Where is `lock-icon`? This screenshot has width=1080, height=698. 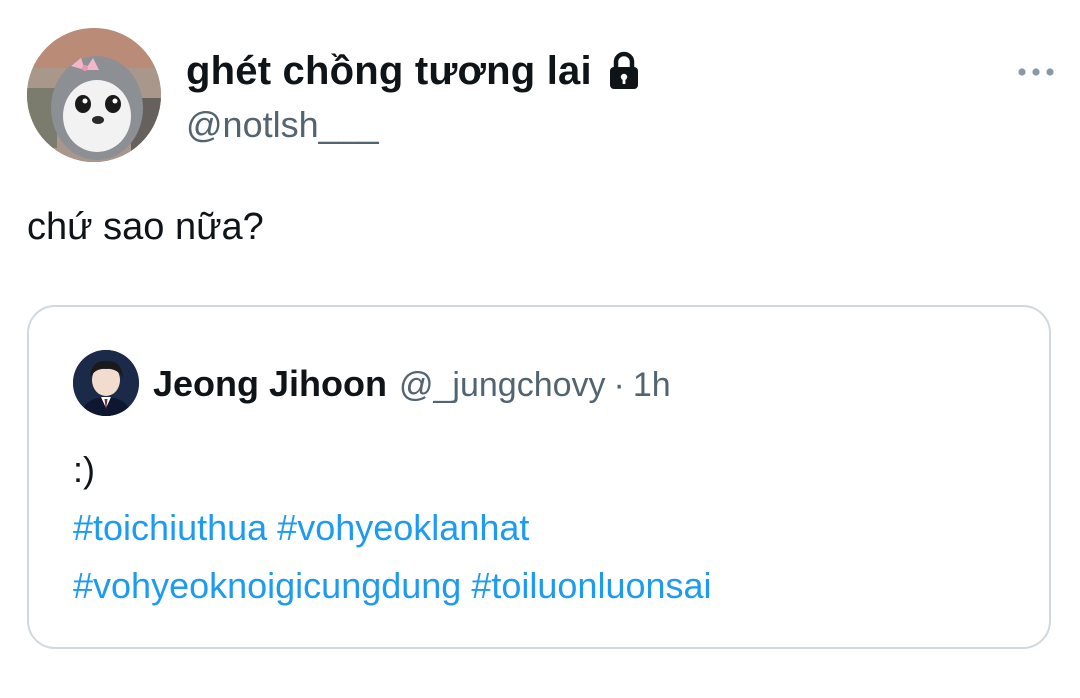 lock-icon is located at coordinates (624, 71).